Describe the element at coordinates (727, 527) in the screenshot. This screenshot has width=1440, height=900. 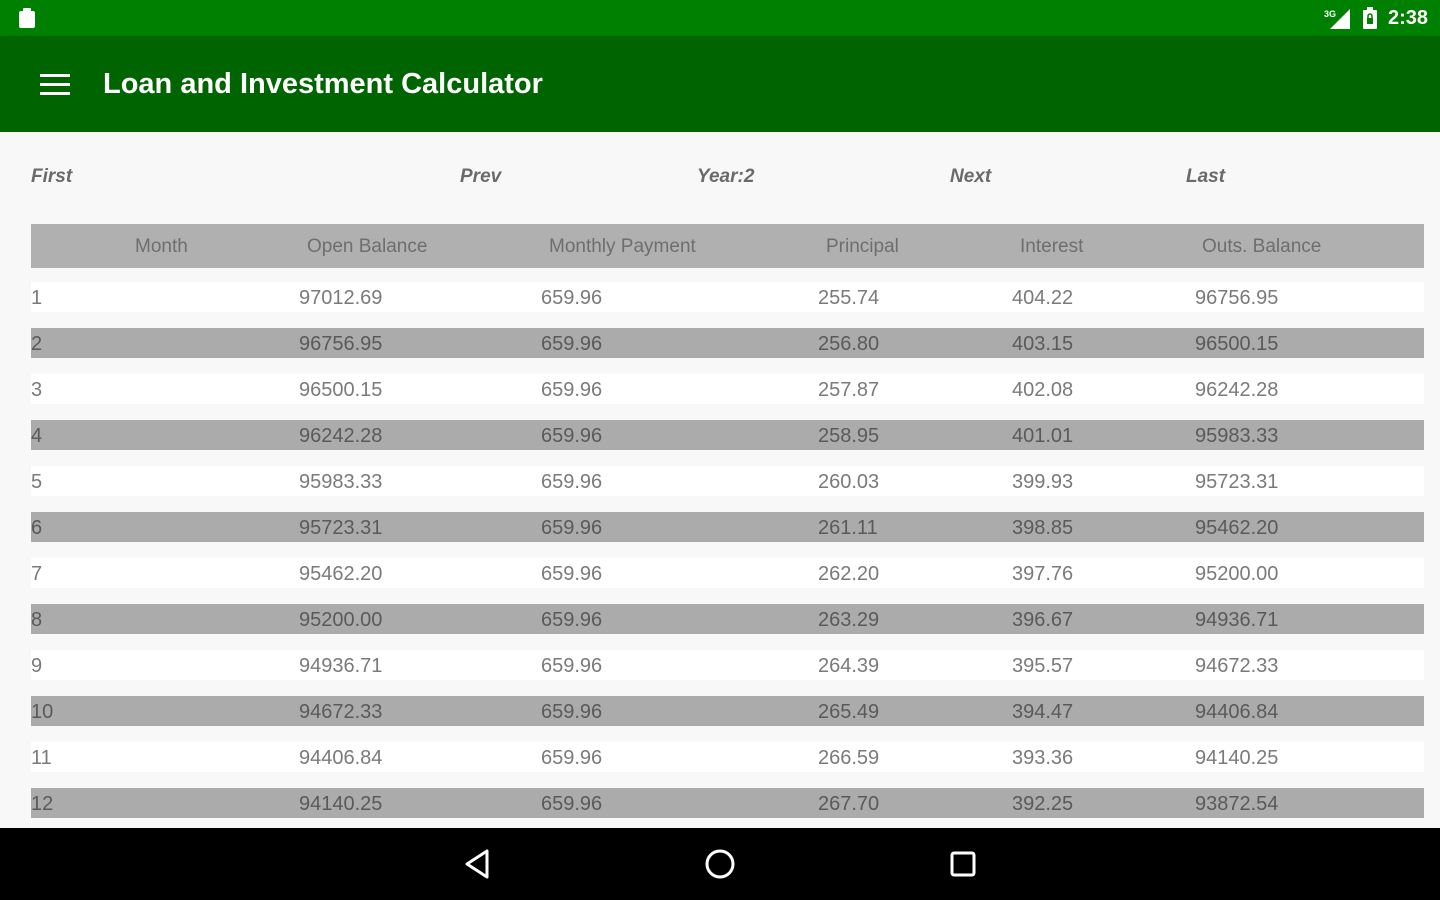
I see `table-row: 6 95723.31 659.96 261.11 398.85 95462.20` at that location.